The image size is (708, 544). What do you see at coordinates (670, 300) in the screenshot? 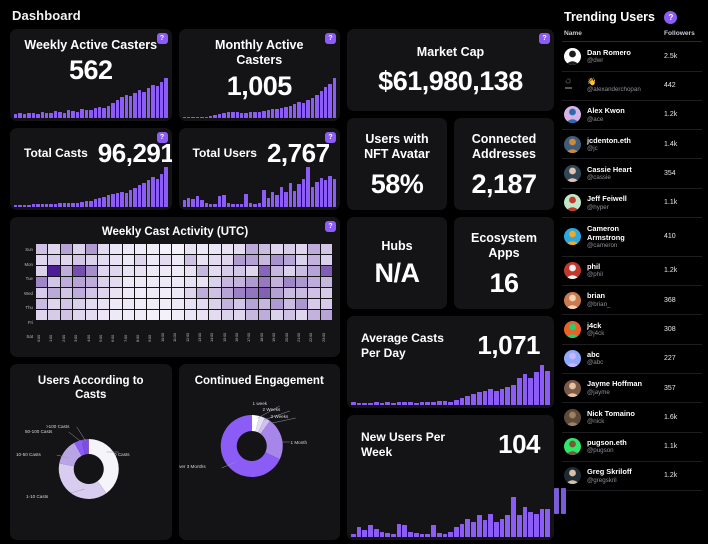
I see `user-followers: 368` at bounding box center [670, 300].